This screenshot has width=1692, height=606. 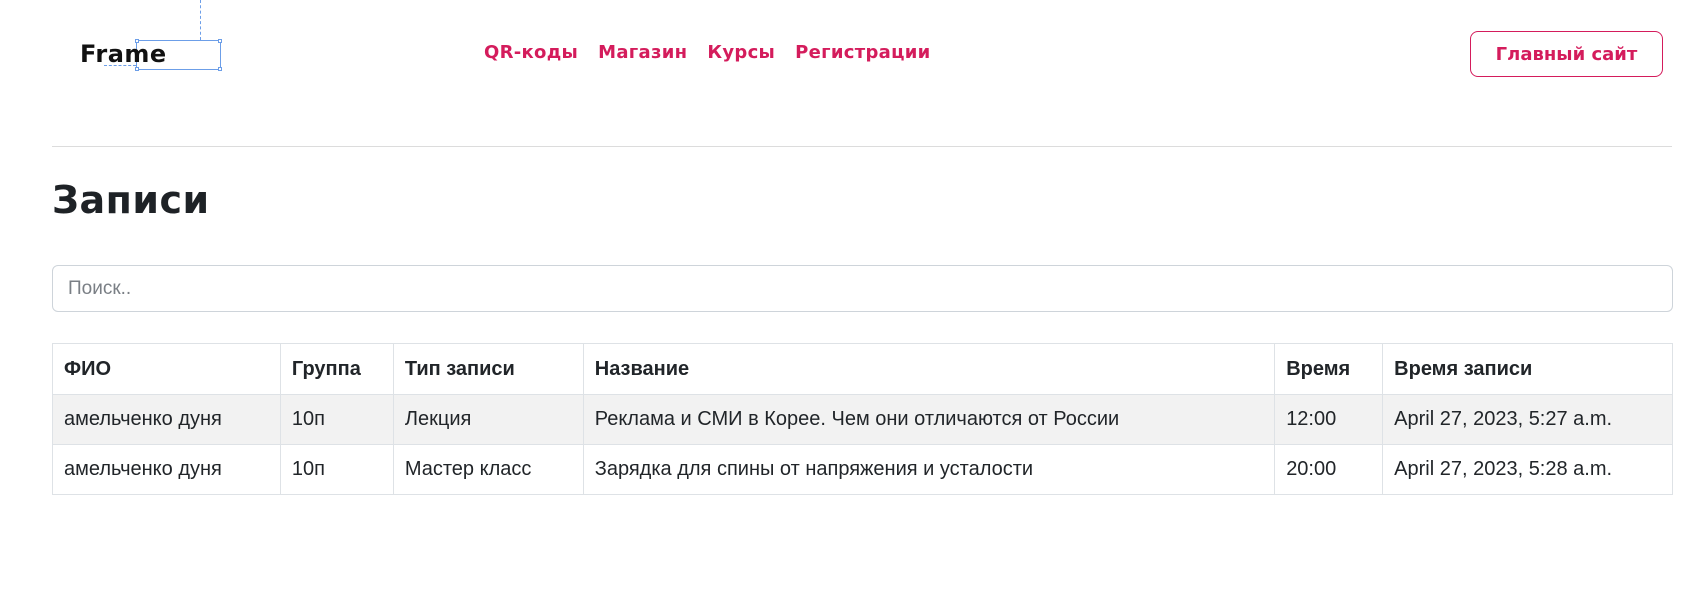 I want to click on table-cell: Лекция, so click(x=488, y=419).